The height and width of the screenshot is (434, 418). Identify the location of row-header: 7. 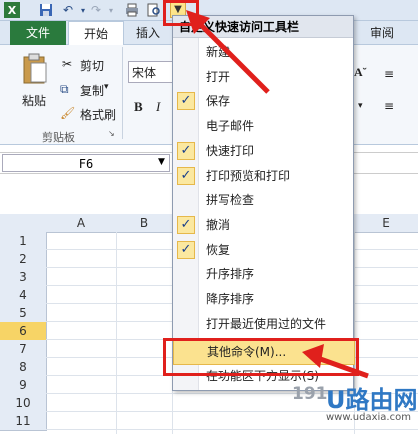
(23, 349).